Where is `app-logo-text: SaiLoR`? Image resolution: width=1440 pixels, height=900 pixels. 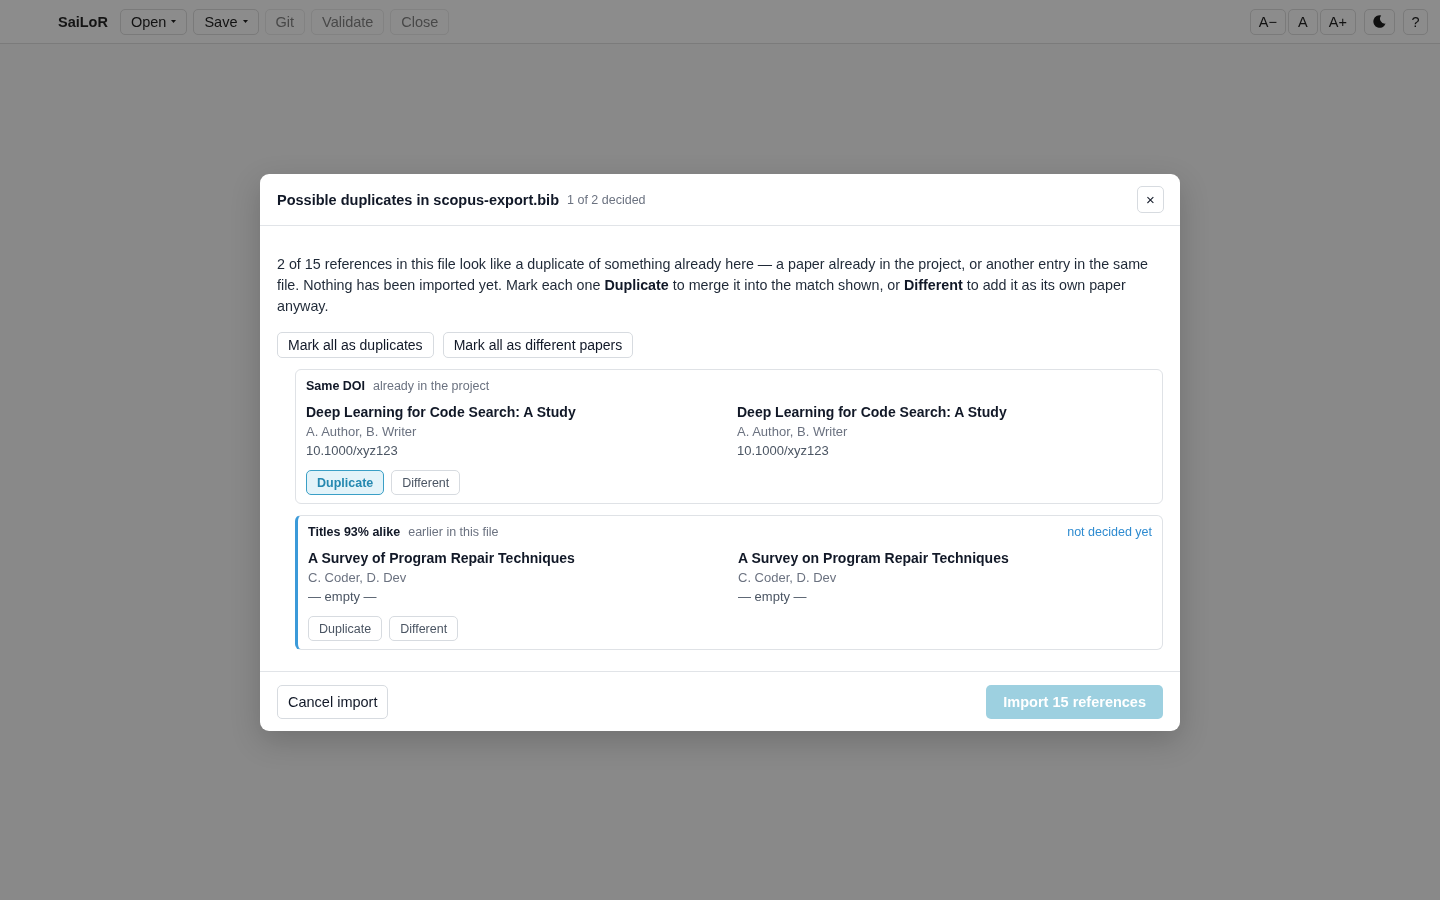 app-logo-text: SaiLoR is located at coordinates (83, 21).